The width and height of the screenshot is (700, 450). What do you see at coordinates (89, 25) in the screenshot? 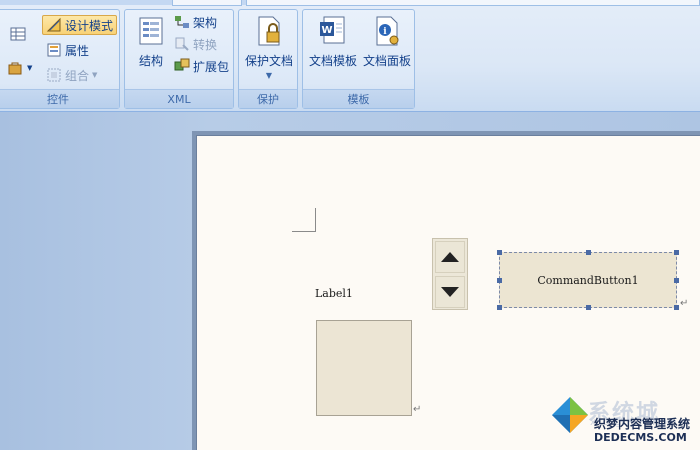
I see `design-mode-label: 设计模式` at bounding box center [89, 25].